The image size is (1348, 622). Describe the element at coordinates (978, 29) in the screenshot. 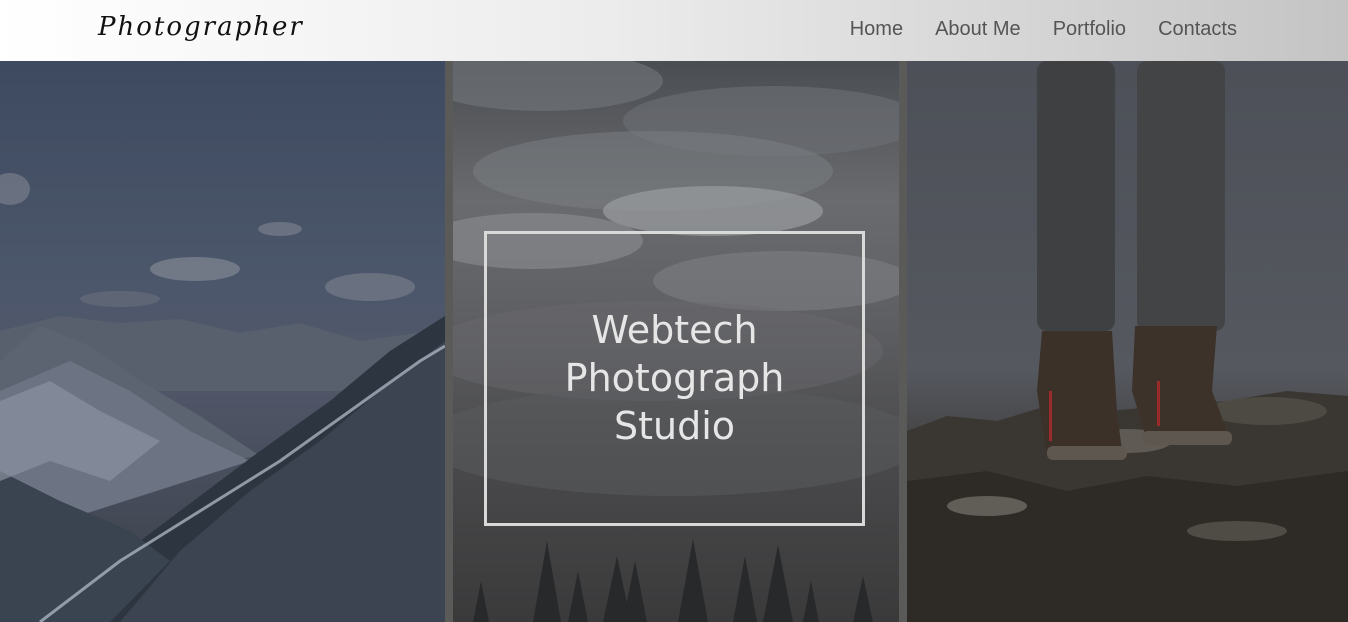

I see `nav-link-about-me: About Me` at that location.